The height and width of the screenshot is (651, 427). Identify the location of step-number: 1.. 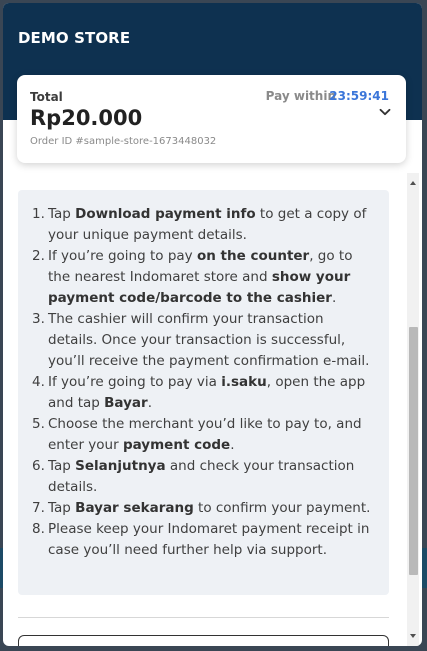
(38, 214).